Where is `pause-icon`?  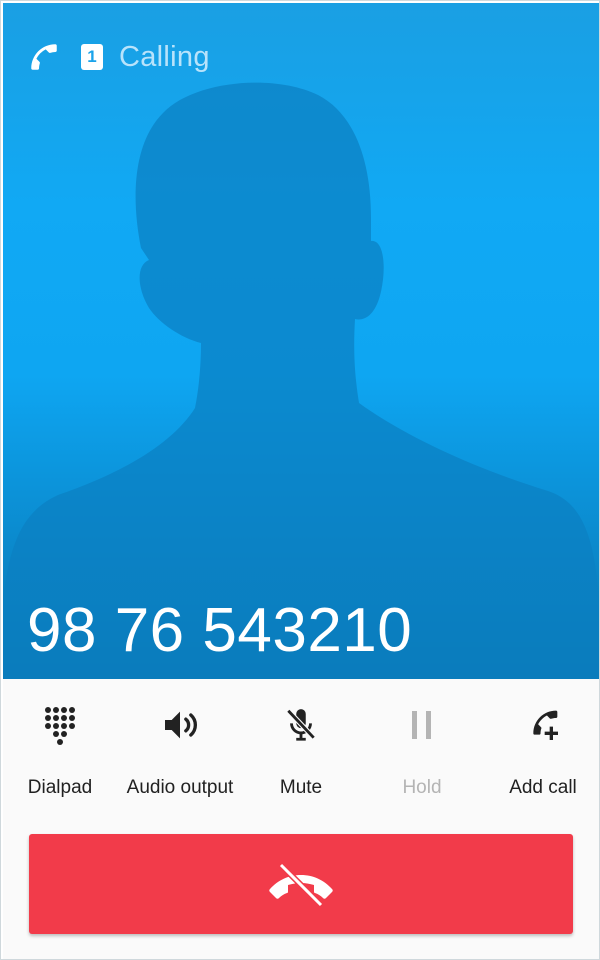
pause-icon is located at coordinates (422, 725).